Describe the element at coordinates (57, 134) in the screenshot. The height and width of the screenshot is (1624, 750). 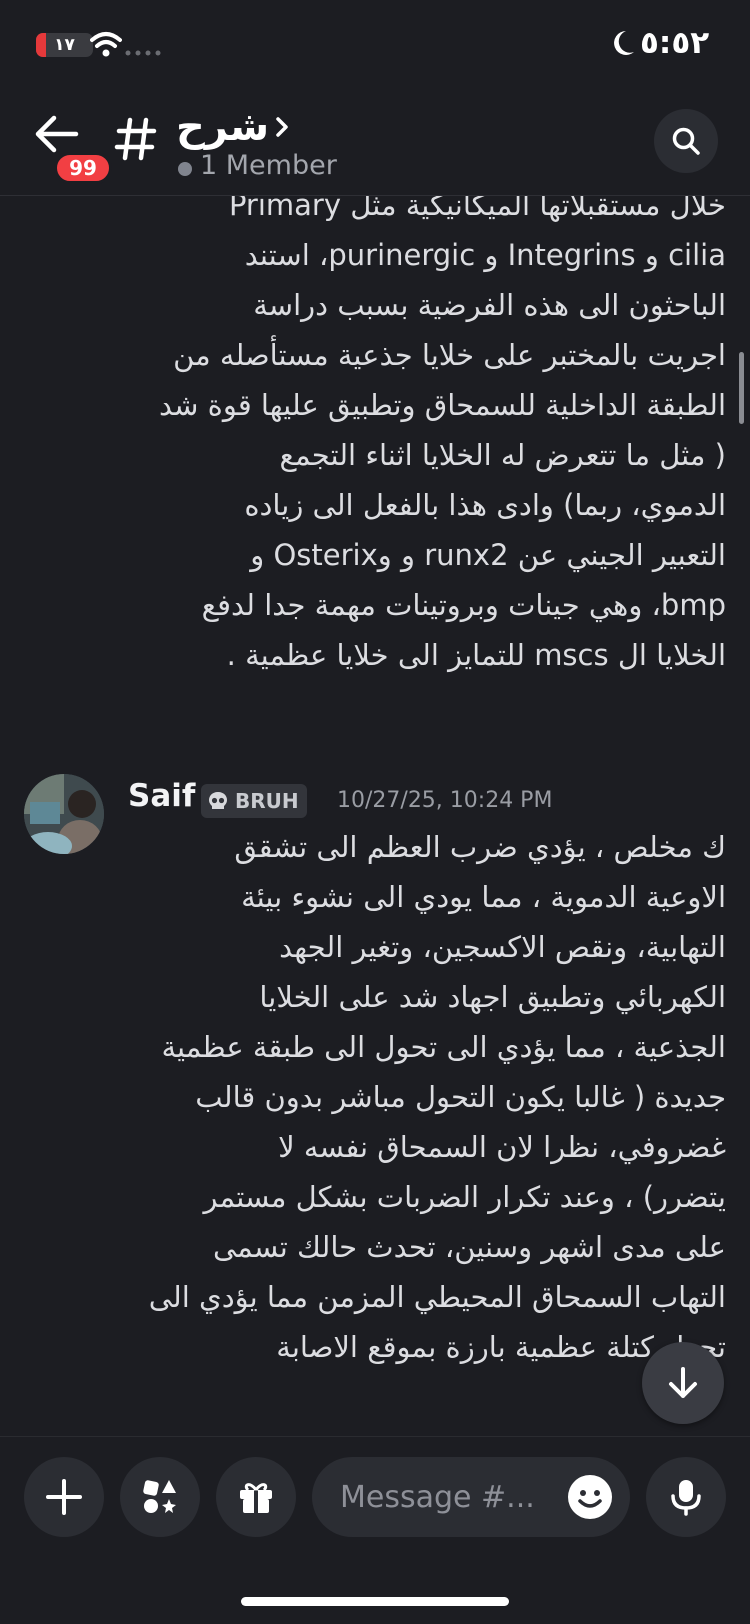
I see `back-arrow-icon` at that location.